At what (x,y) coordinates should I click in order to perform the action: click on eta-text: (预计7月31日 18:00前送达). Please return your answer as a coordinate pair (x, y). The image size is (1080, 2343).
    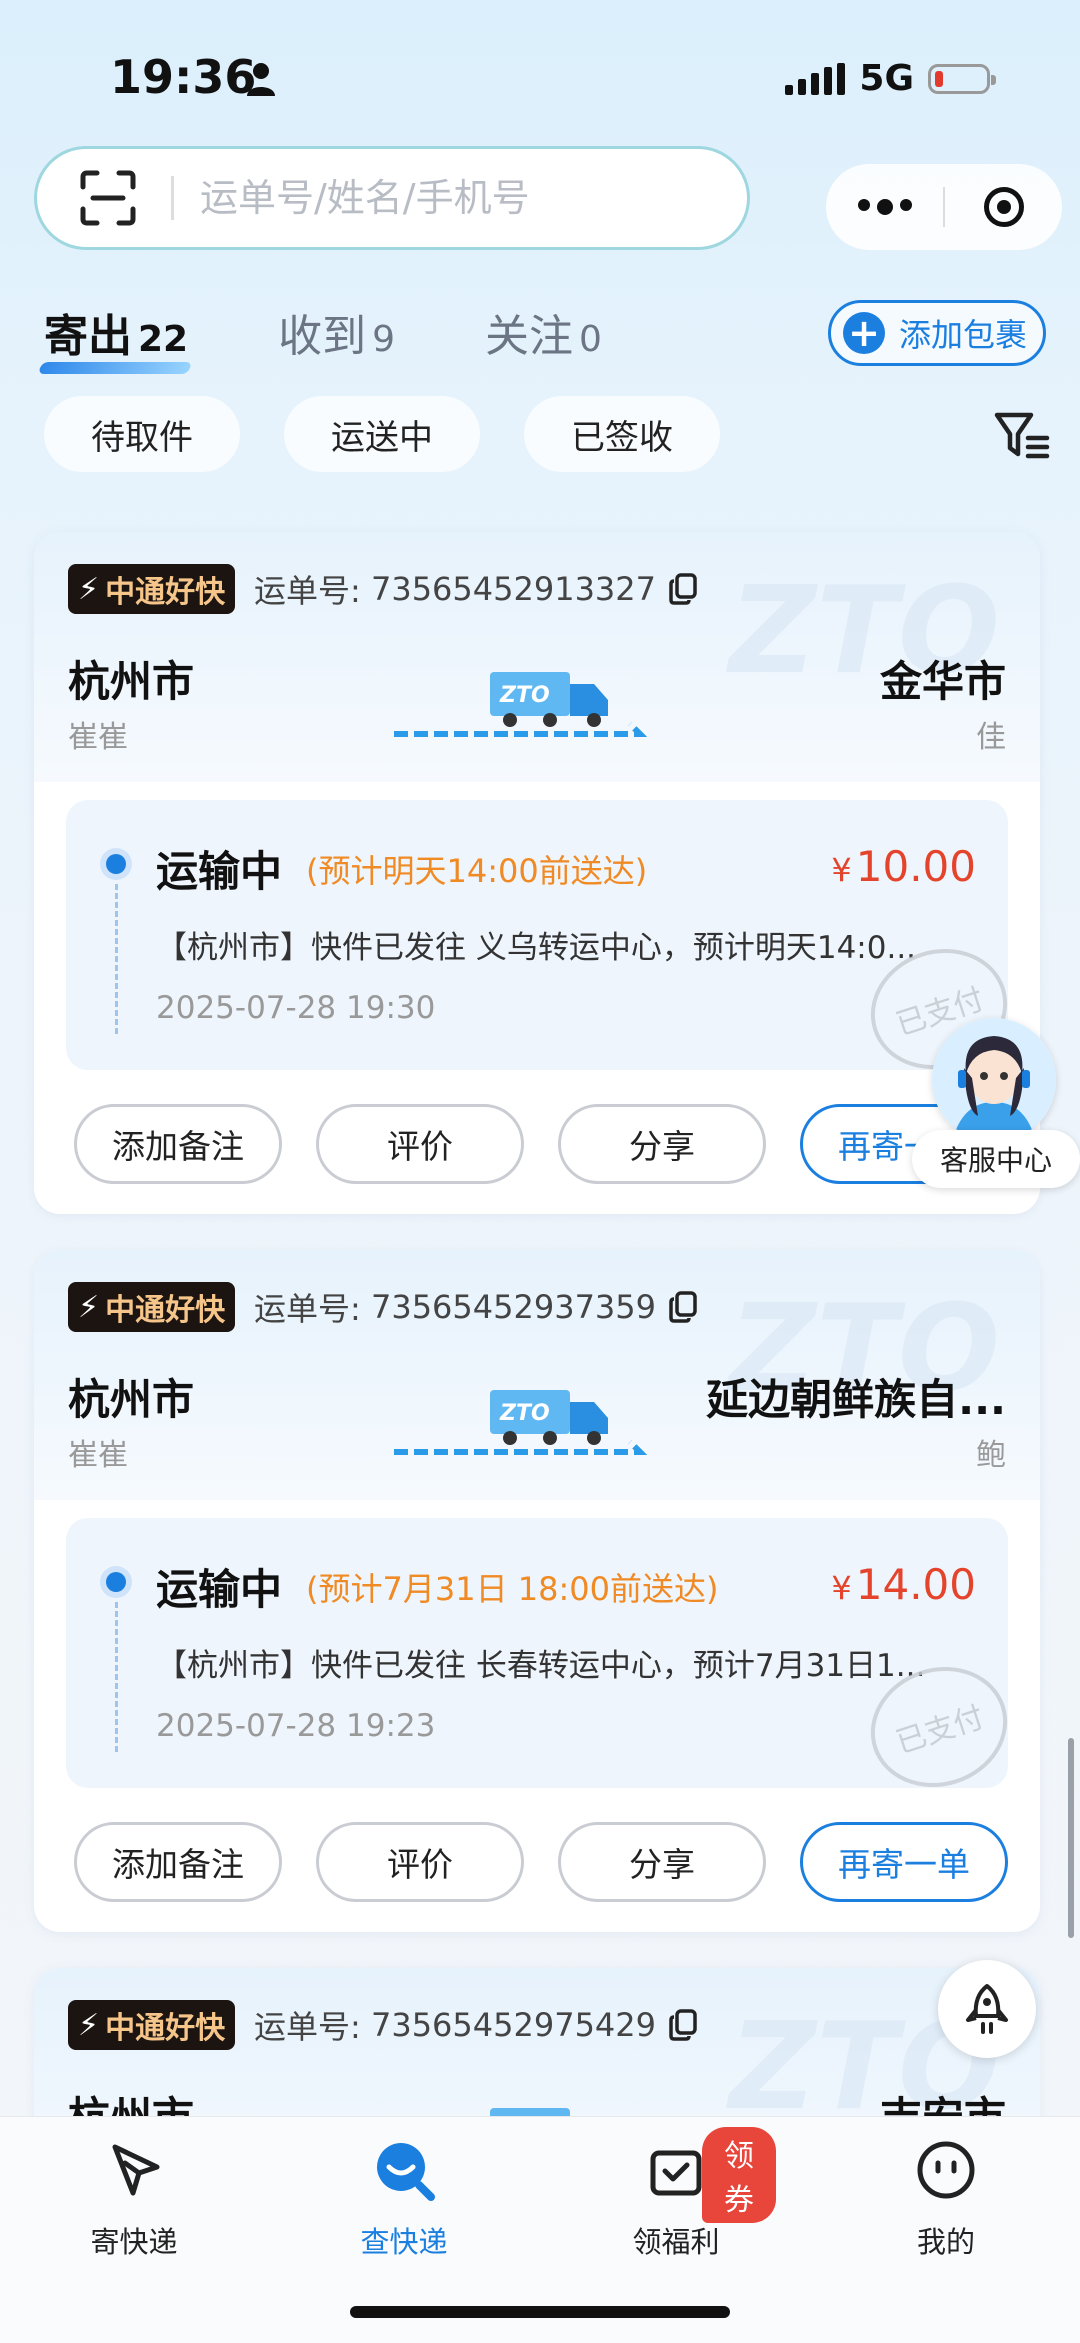
    Looking at the image, I should click on (512, 1589).